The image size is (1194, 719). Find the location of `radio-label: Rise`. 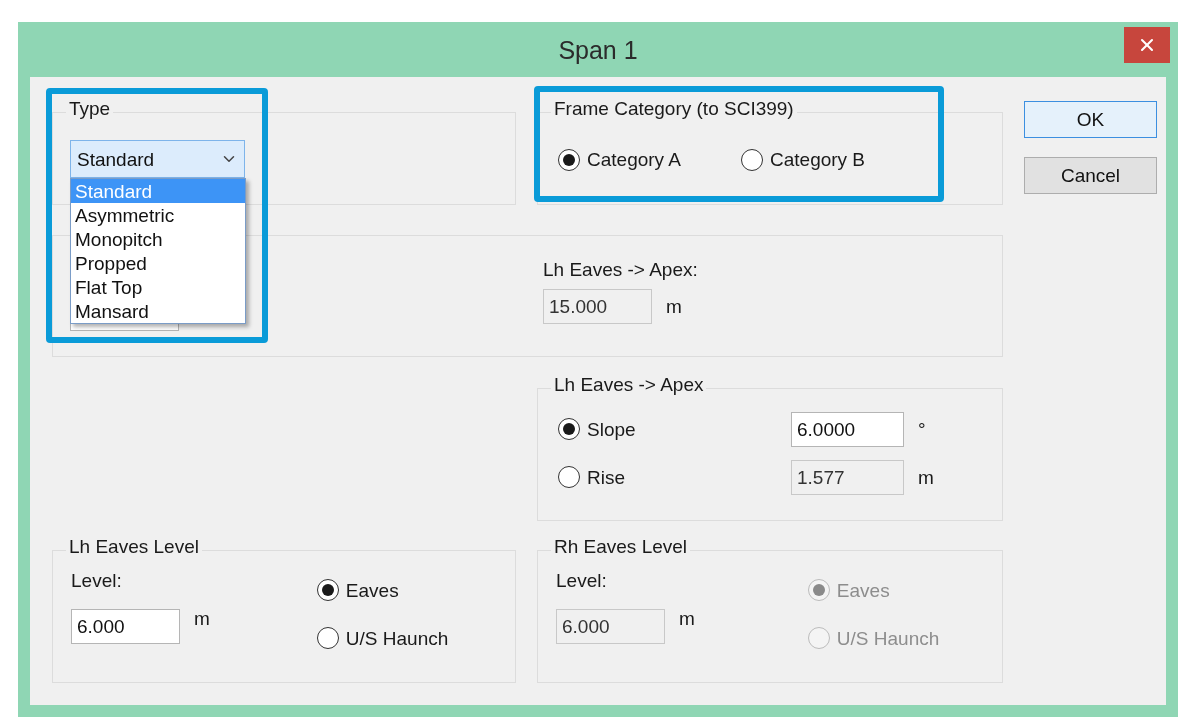

radio-label: Rise is located at coordinates (606, 477).